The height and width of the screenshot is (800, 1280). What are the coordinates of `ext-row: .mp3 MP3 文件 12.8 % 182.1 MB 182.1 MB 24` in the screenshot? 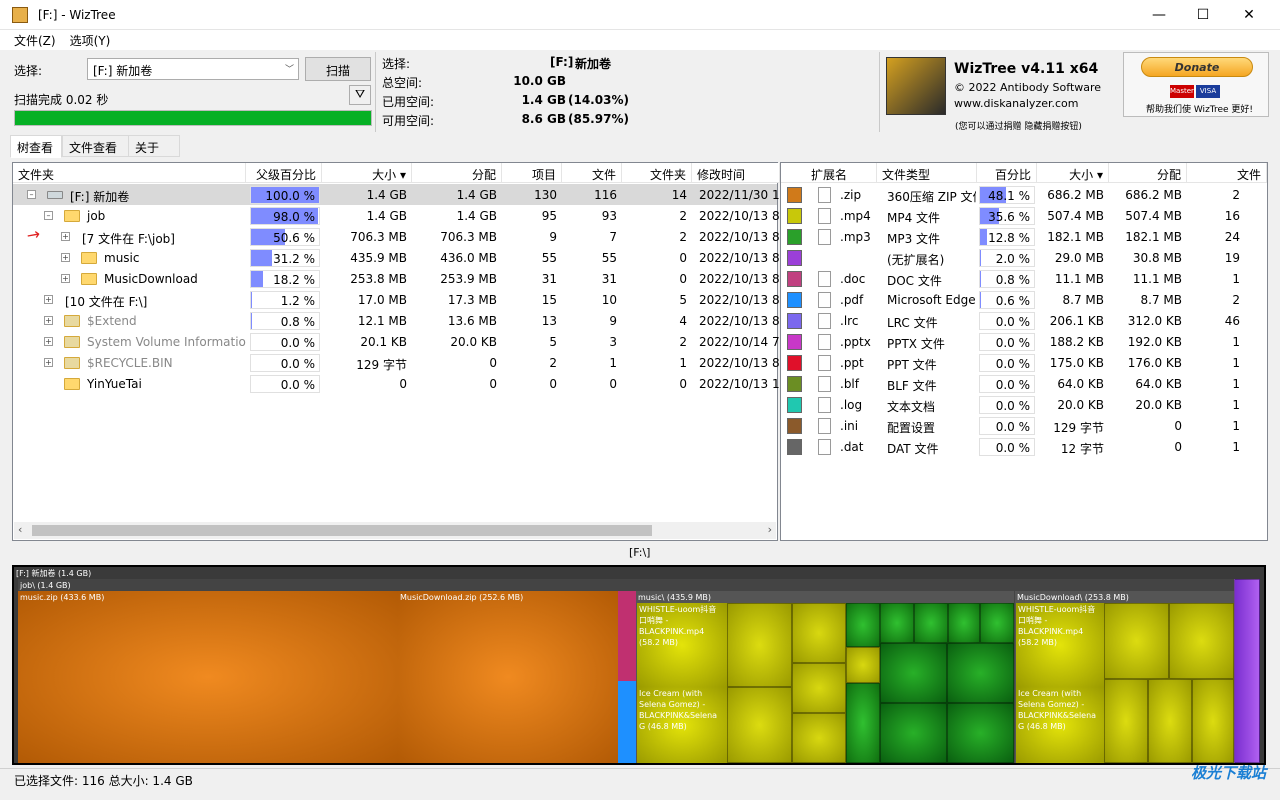 It's located at (1024, 236).